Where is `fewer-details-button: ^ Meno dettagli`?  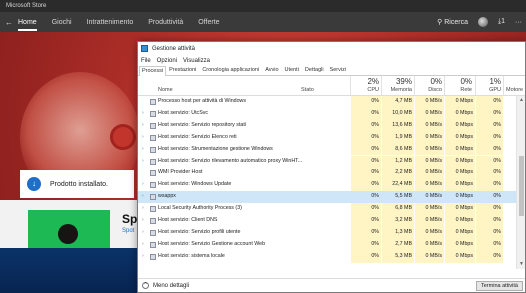
fewer-details-button: ^ Meno dettagli is located at coordinates (165, 285).